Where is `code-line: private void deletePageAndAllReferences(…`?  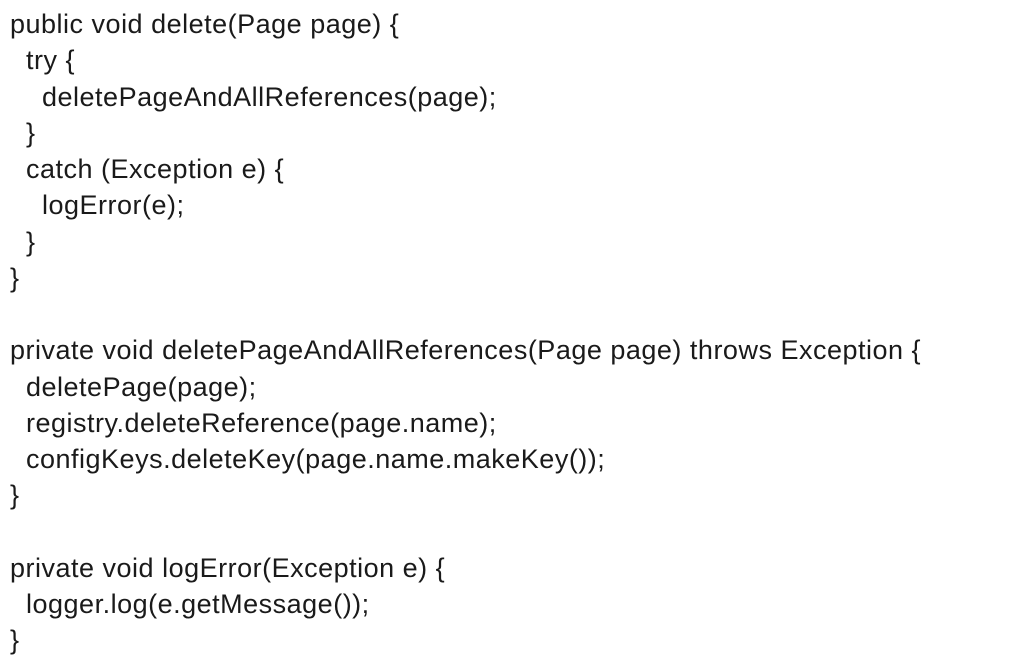
code-line: private void deletePageAndAllReferences(… is located at coordinates (466, 350).